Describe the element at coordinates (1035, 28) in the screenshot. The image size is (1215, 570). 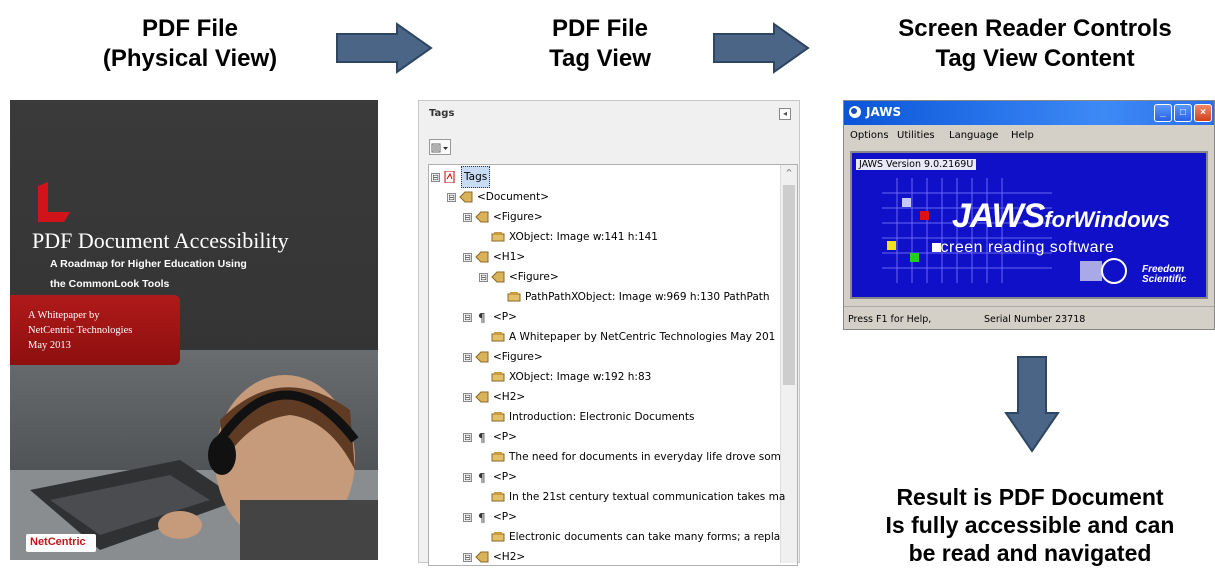
I see `heading-screen-reader-line1: Screen Reader Controls` at that location.